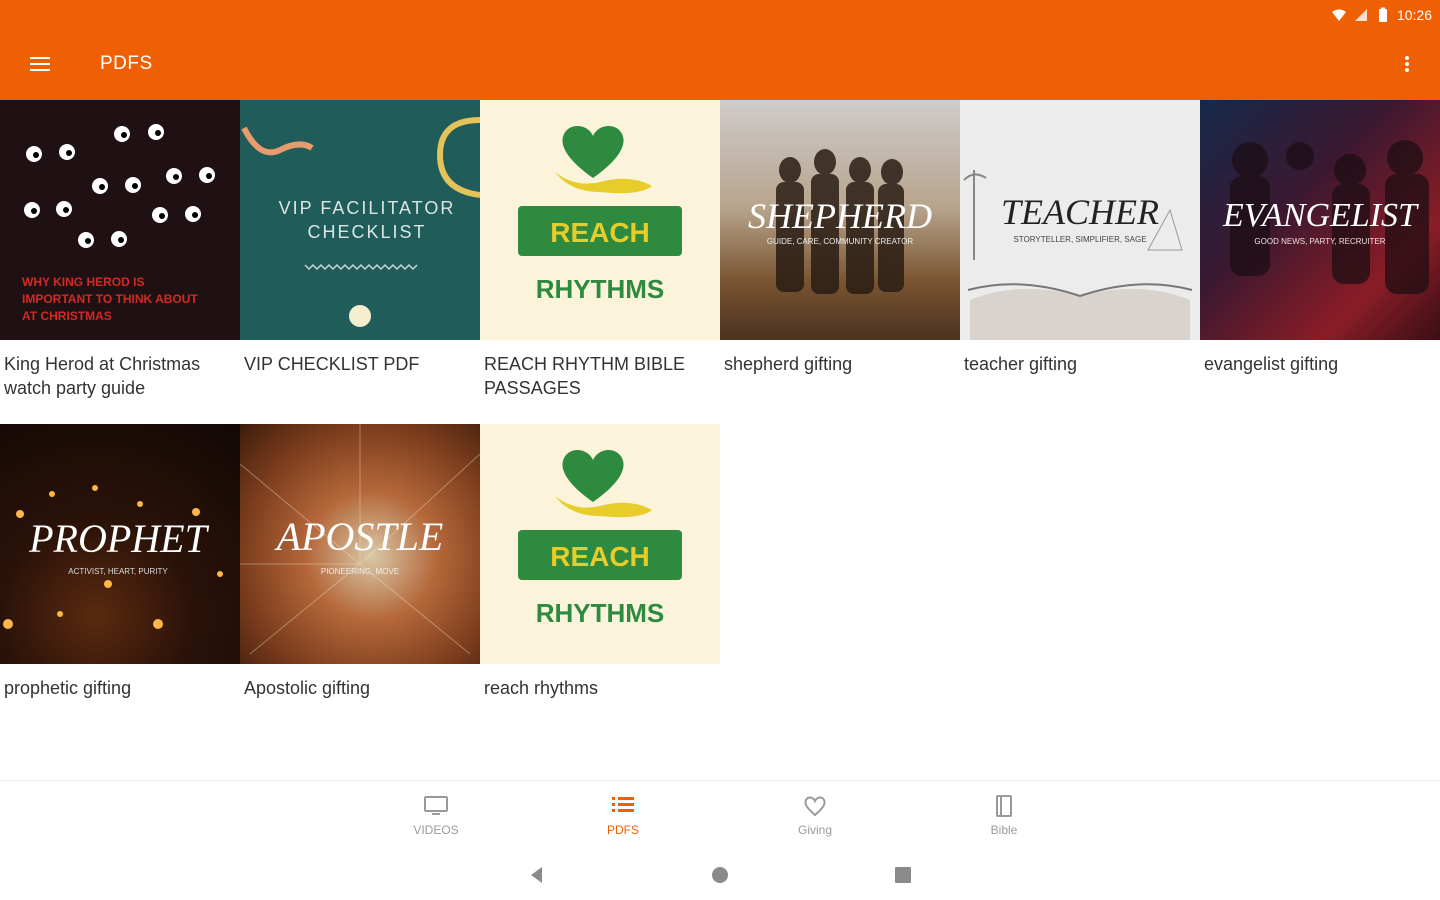  Describe the element at coordinates (623, 804) in the screenshot. I see `list-icon` at that location.